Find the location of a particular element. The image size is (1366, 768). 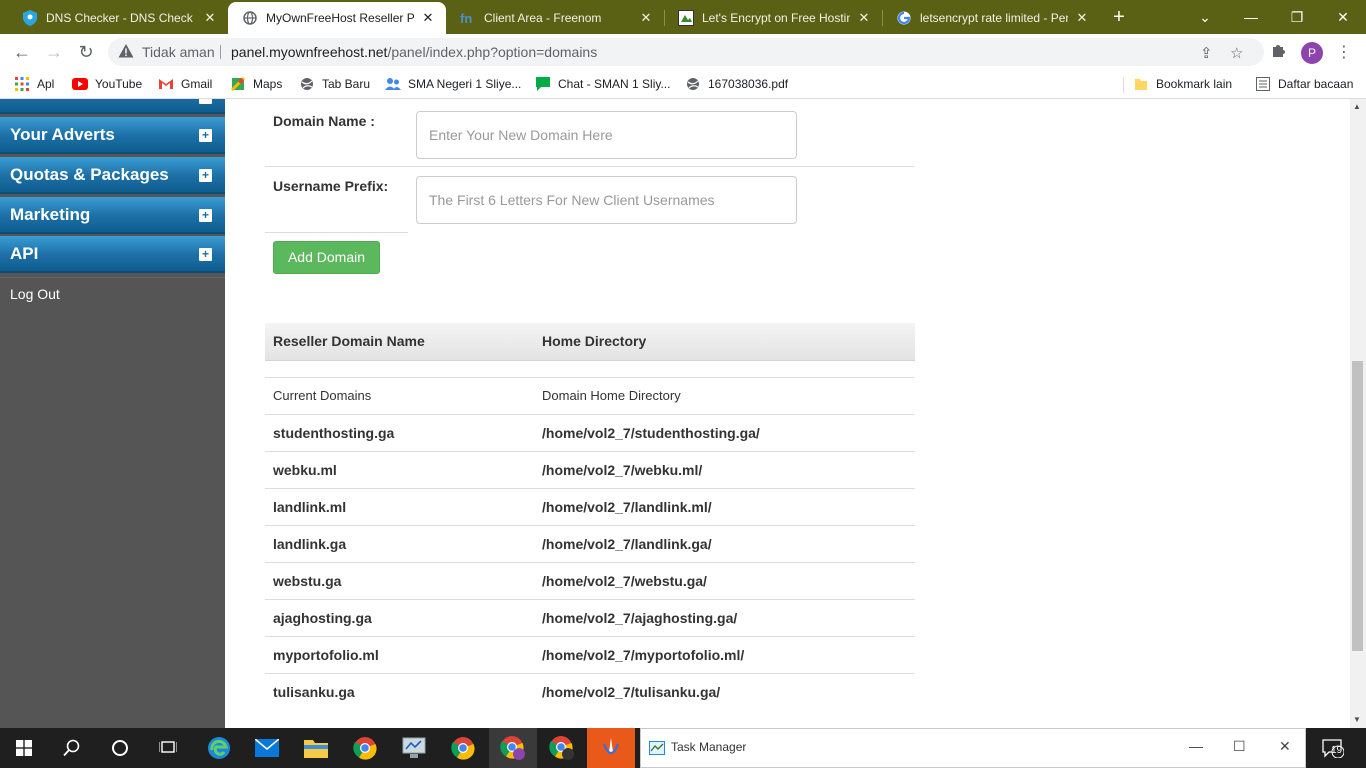

bookmark-label: Gmail is located at coordinates (197, 84).